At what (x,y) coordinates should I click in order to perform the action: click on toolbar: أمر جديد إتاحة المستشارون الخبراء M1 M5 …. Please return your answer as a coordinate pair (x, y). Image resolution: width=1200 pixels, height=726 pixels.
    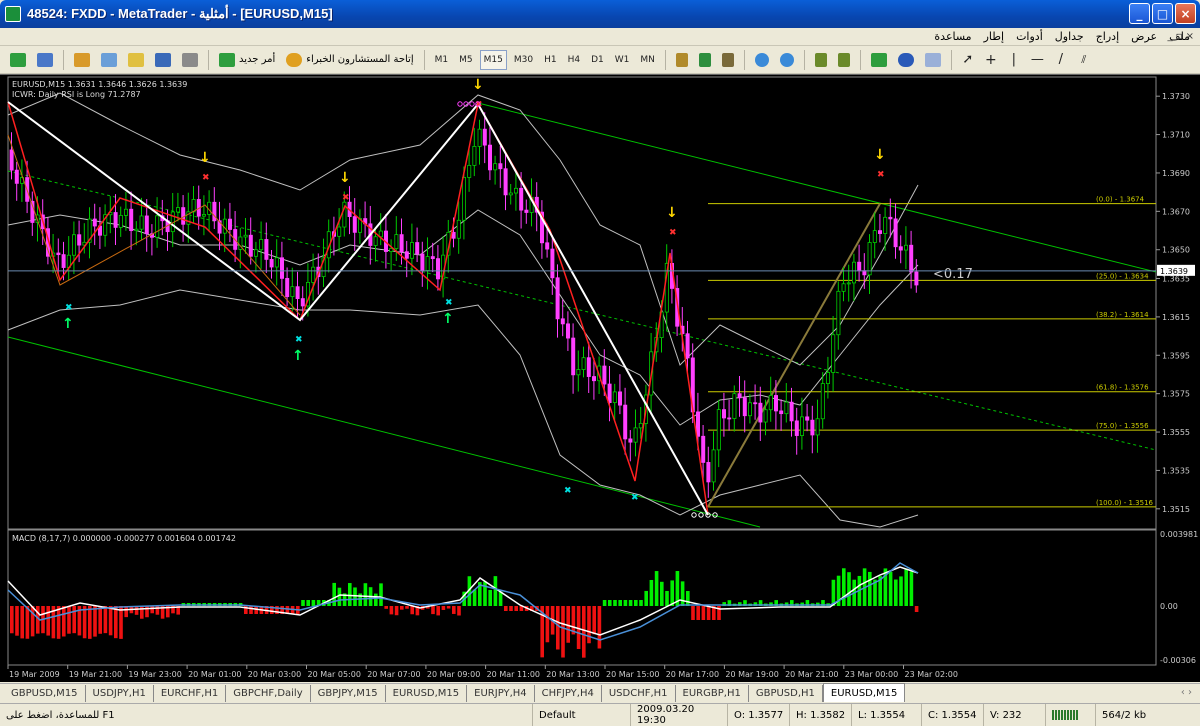
    Looking at the image, I should click on (600, 60).